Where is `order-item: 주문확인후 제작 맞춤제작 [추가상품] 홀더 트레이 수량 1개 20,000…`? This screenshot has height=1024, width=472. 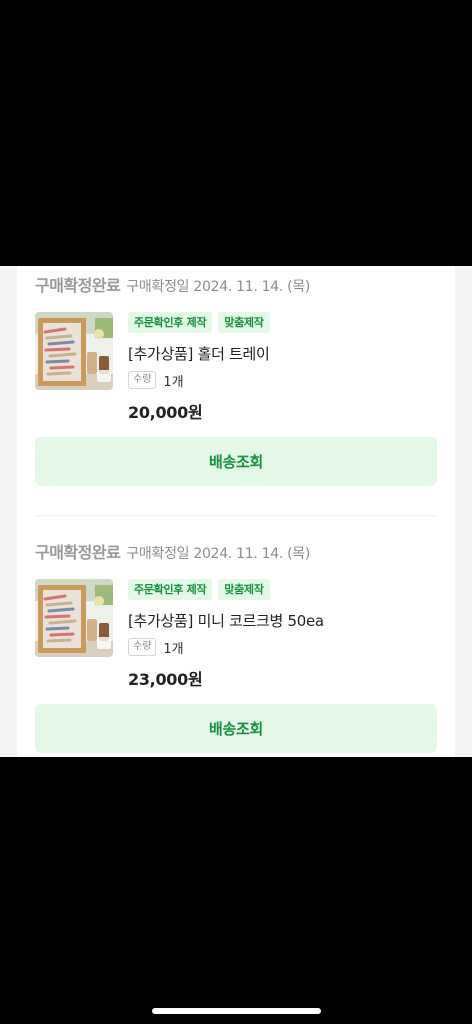 order-item: 주문확인후 제작 맞춤제작 [추가상품] 홀더 트레이 수량 1개 20,000… is located at coordinates (236, 367).